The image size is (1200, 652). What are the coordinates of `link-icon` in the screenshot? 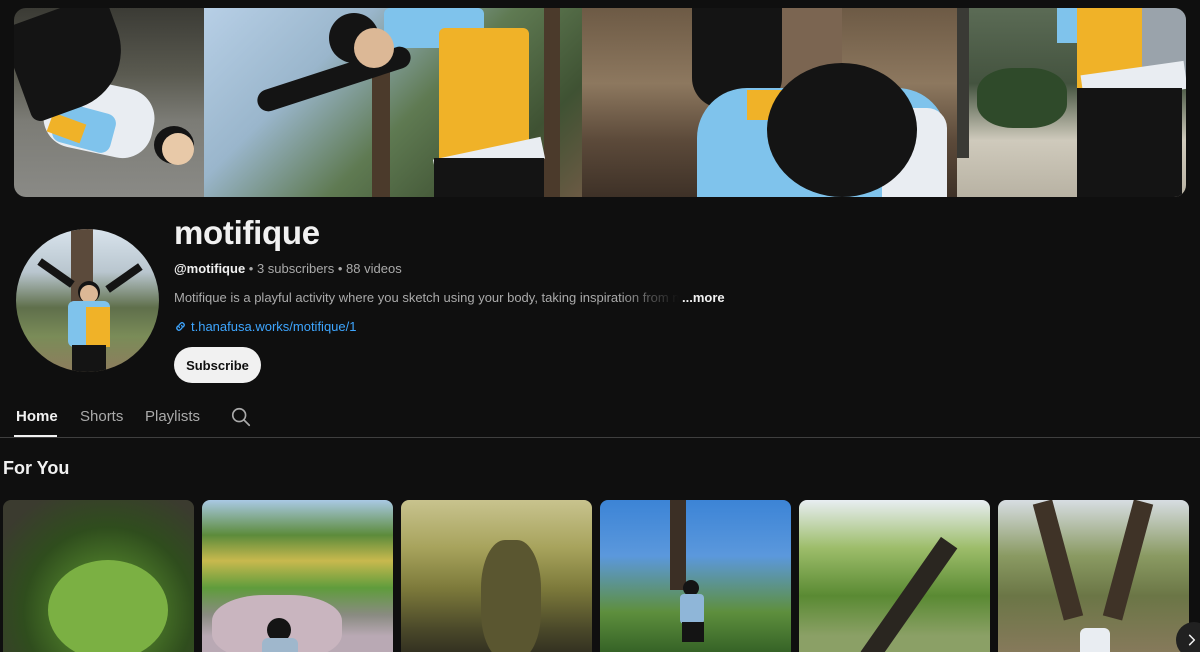 It's located at (180, 326).